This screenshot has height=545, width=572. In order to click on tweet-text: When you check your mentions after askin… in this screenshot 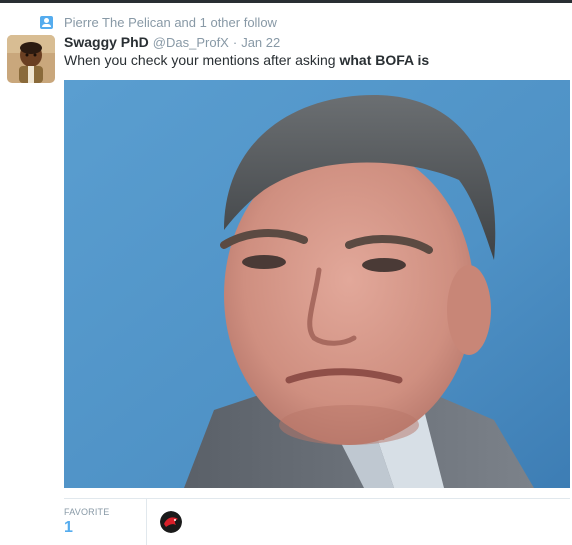, I will do `click(246, 60)`.